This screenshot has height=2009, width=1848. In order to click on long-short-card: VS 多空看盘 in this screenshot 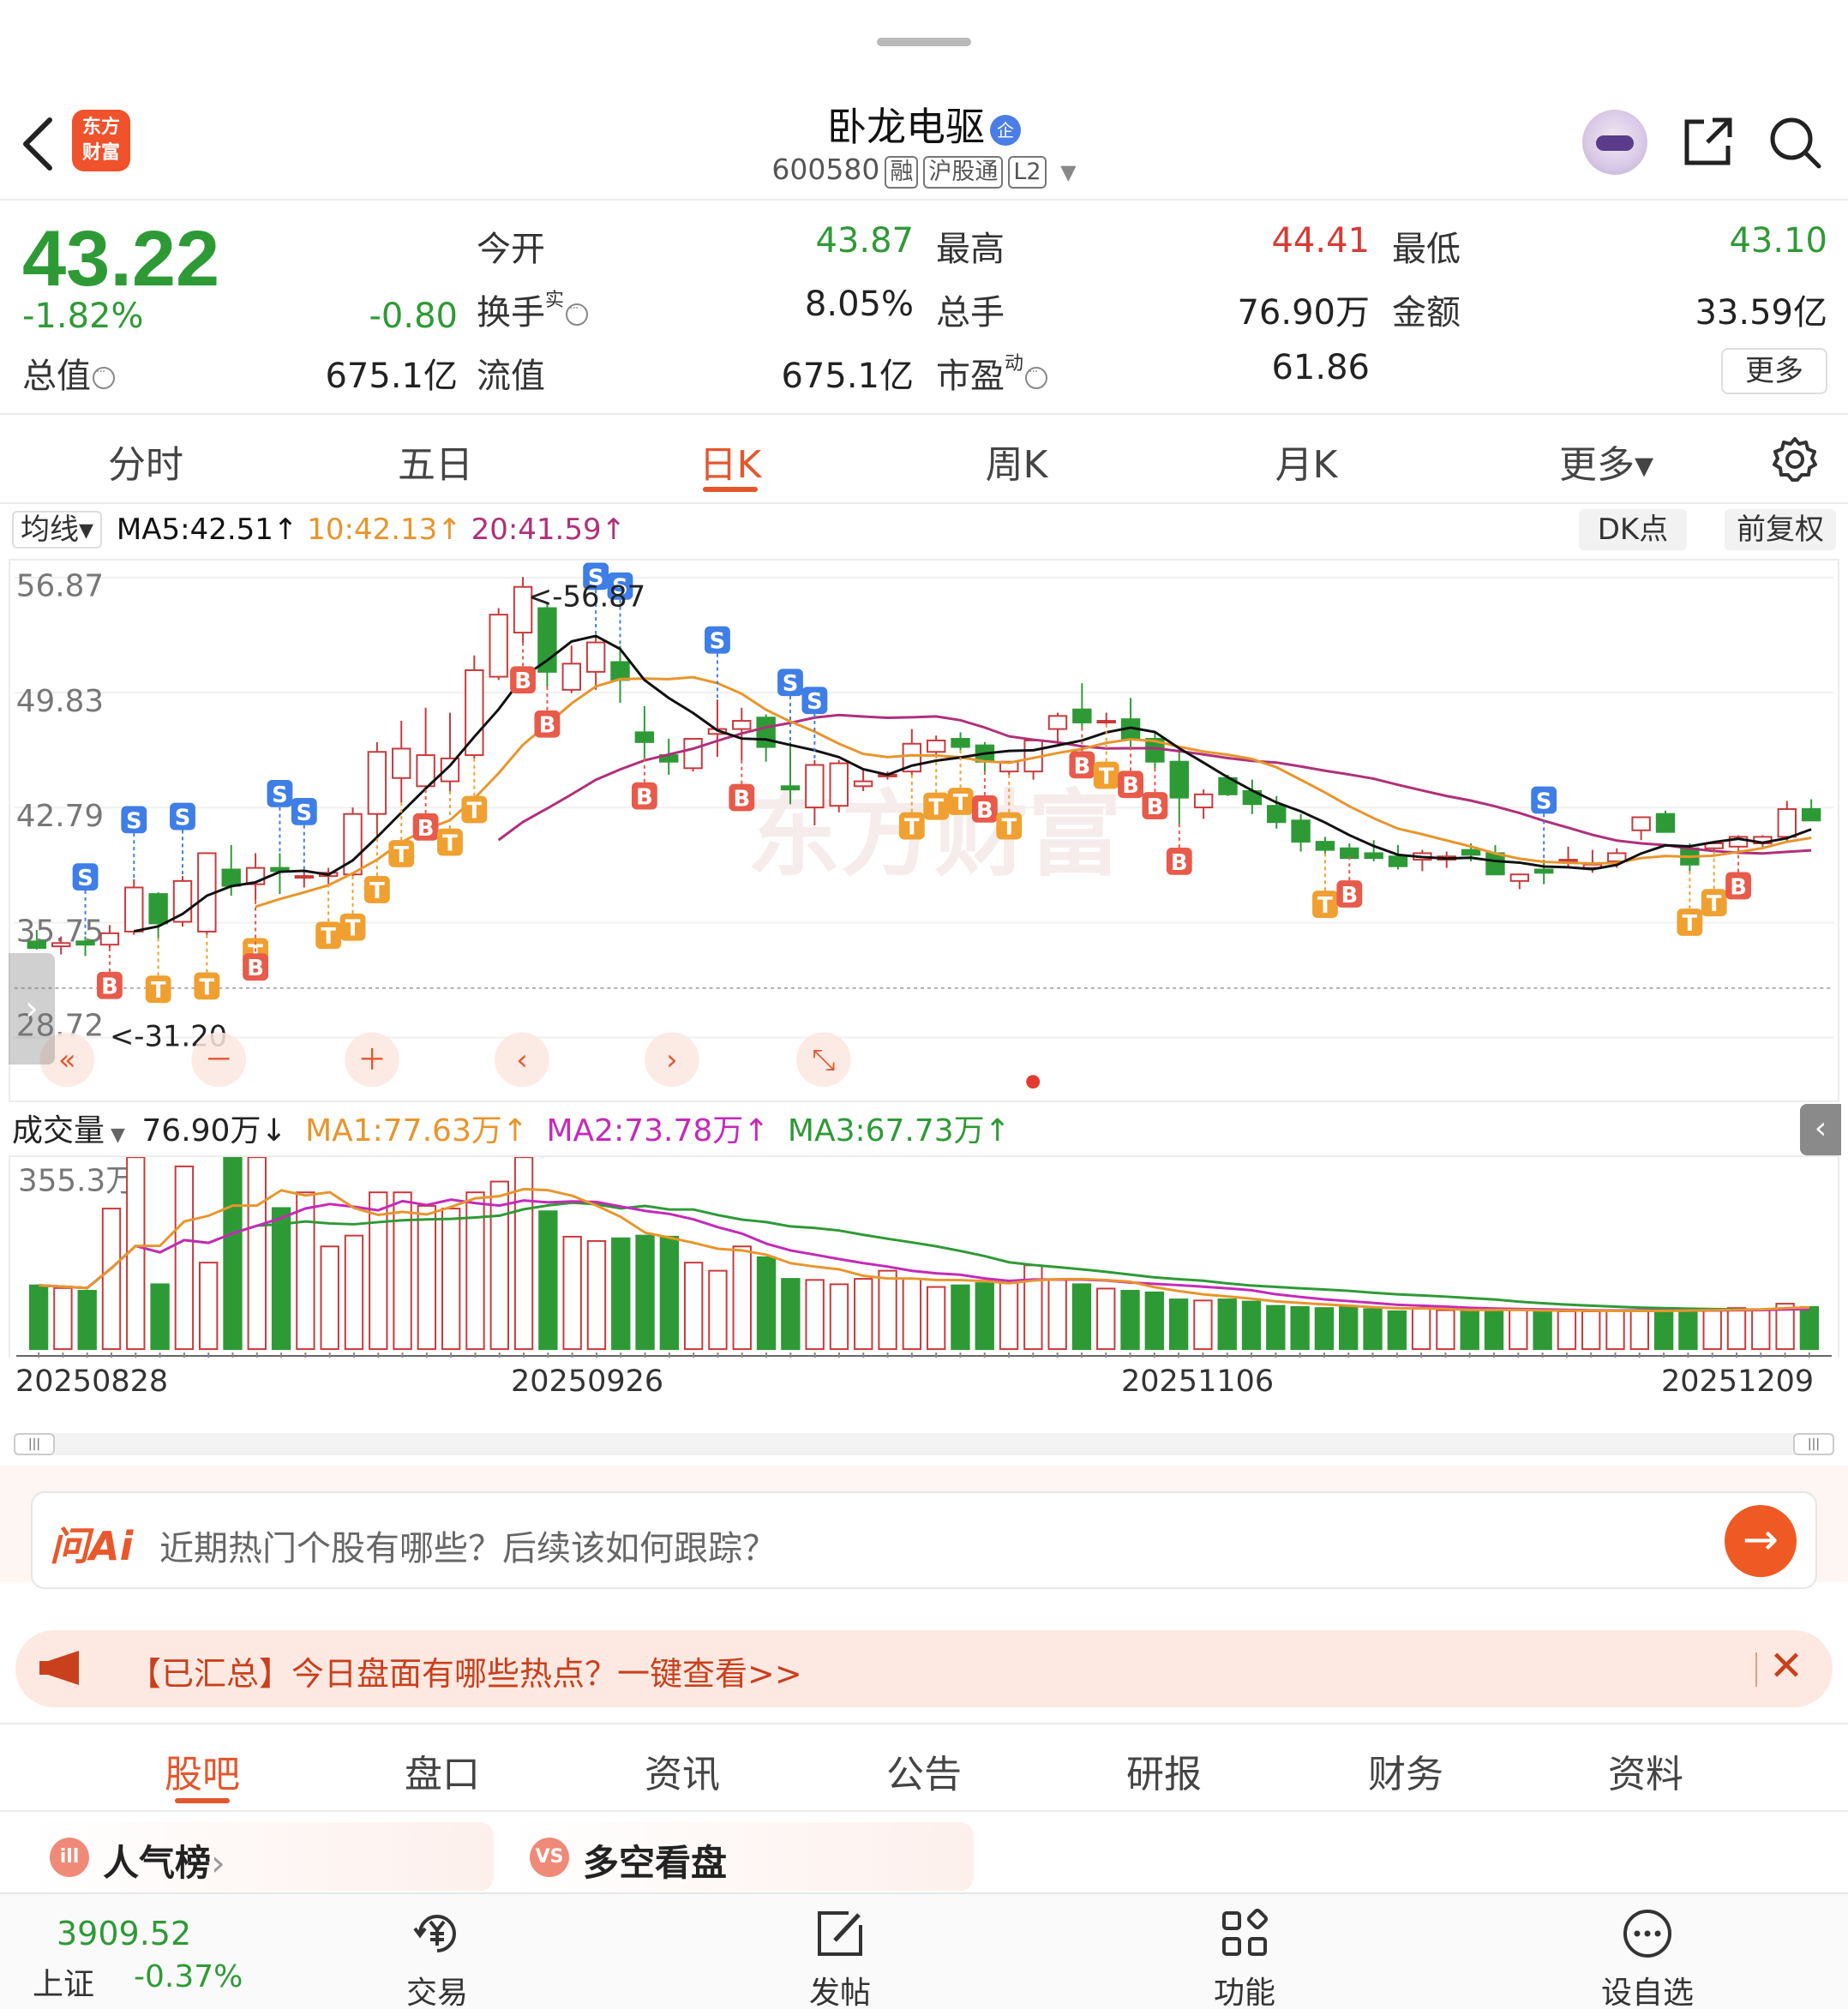, I will do `click(742, 1856)`.